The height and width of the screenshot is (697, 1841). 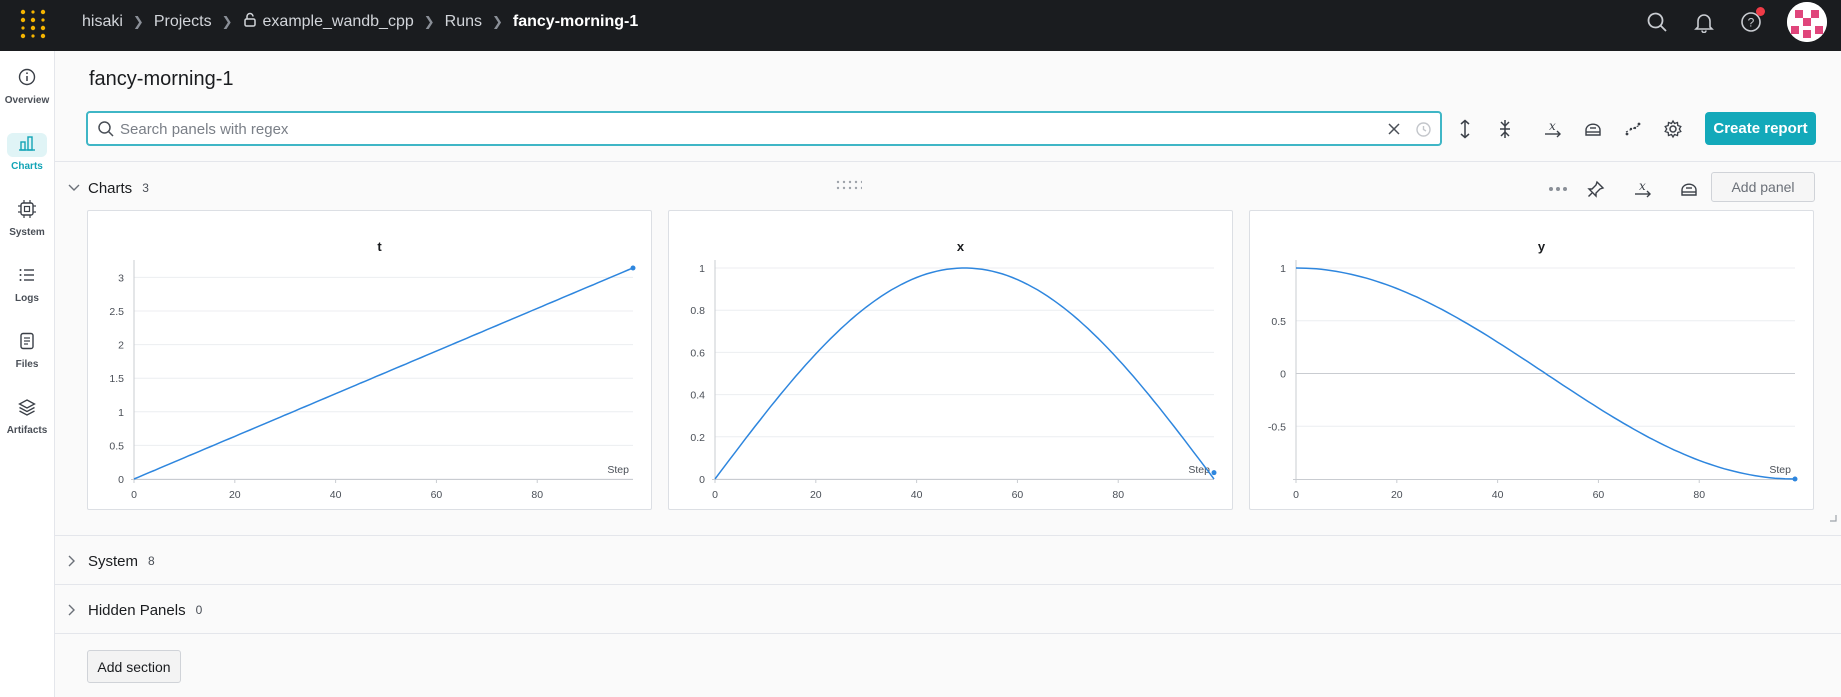 What do you see at coordinates (1633, 129) in the screenshot?
I see `outliers-icon` at bounding box center [1633, 129].